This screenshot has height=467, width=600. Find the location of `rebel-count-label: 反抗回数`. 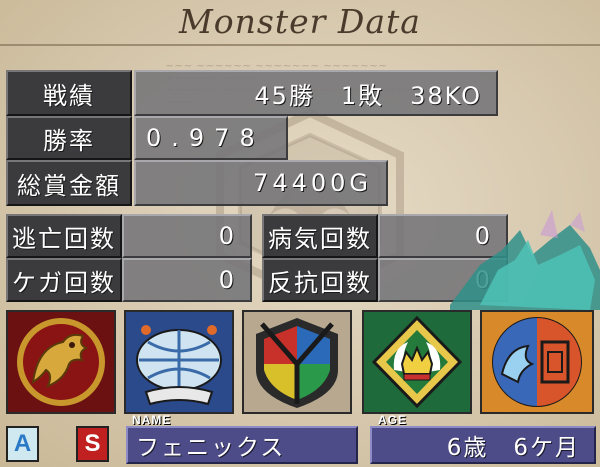

rebel-count-label: 反抗回数 is located at coordinates (320, 280).